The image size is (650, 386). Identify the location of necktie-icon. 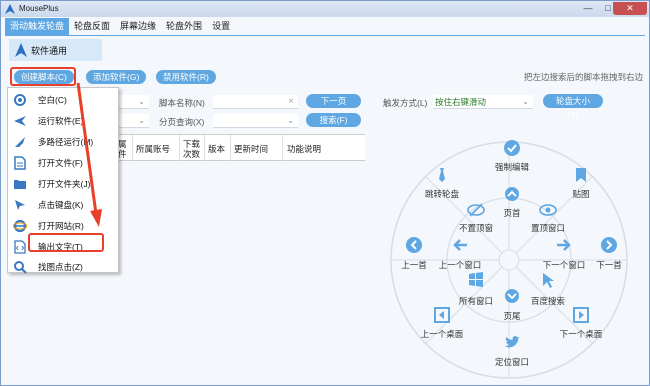
(442, 175).